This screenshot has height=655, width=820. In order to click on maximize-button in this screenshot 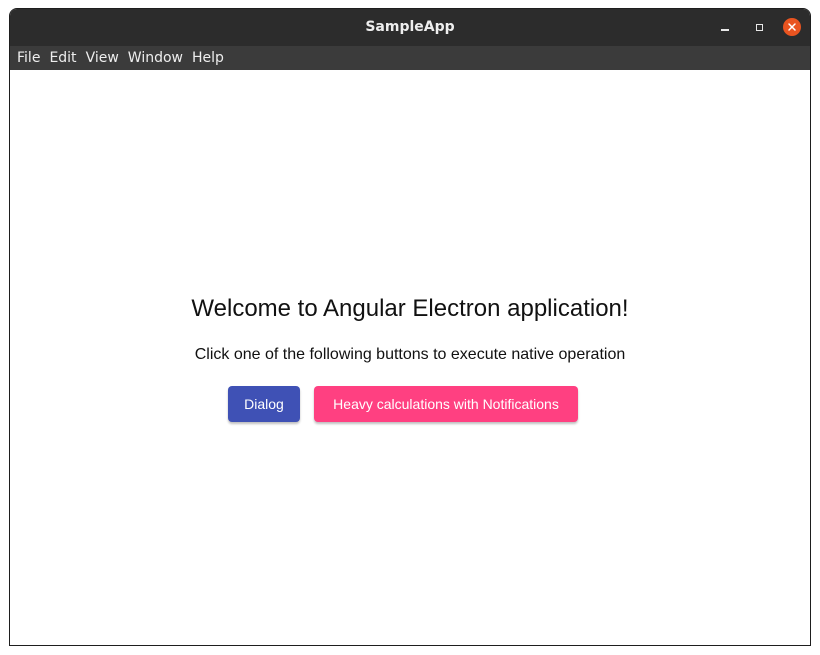, I will do `click(759, 27)`.